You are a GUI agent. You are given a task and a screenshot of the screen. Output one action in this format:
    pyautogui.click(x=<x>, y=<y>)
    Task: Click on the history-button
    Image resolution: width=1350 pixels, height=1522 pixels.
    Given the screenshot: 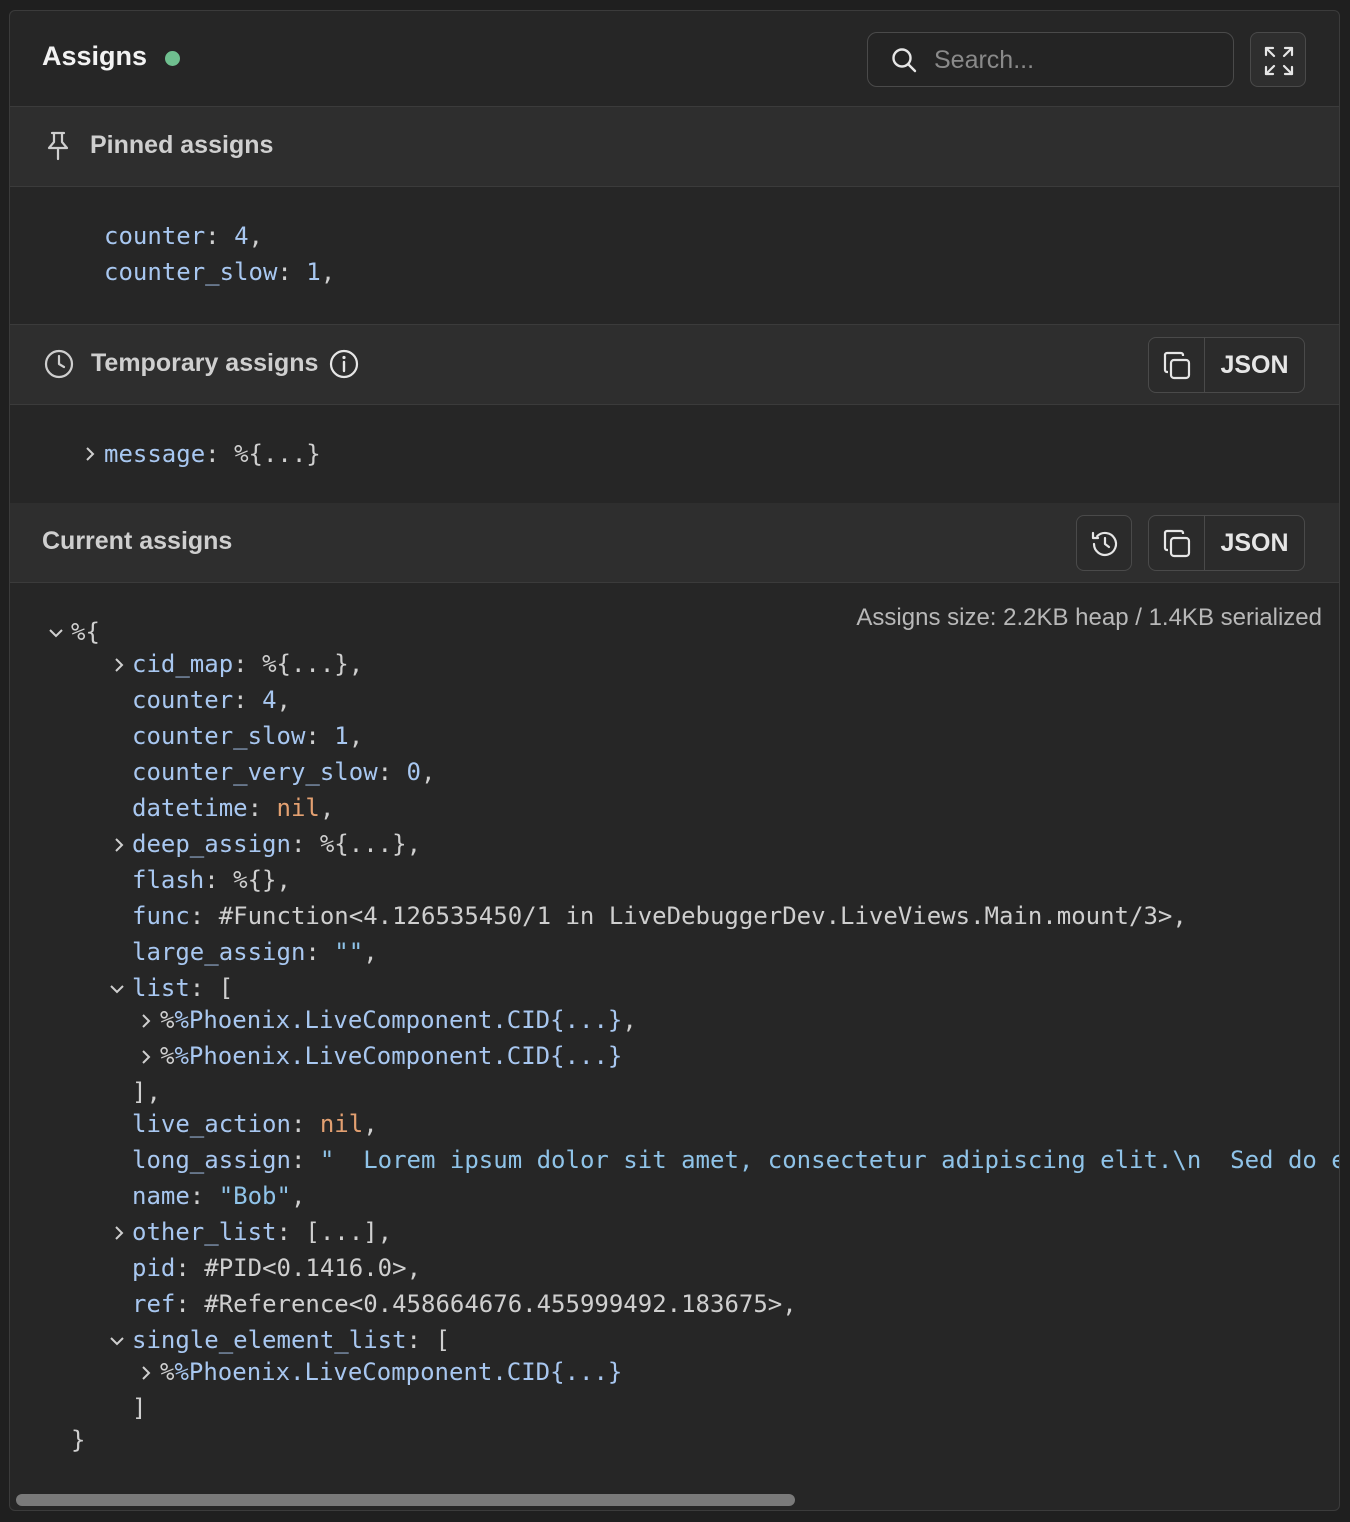 What is the action you would take?
    pyautogui.click(x=1104, y=543)
    